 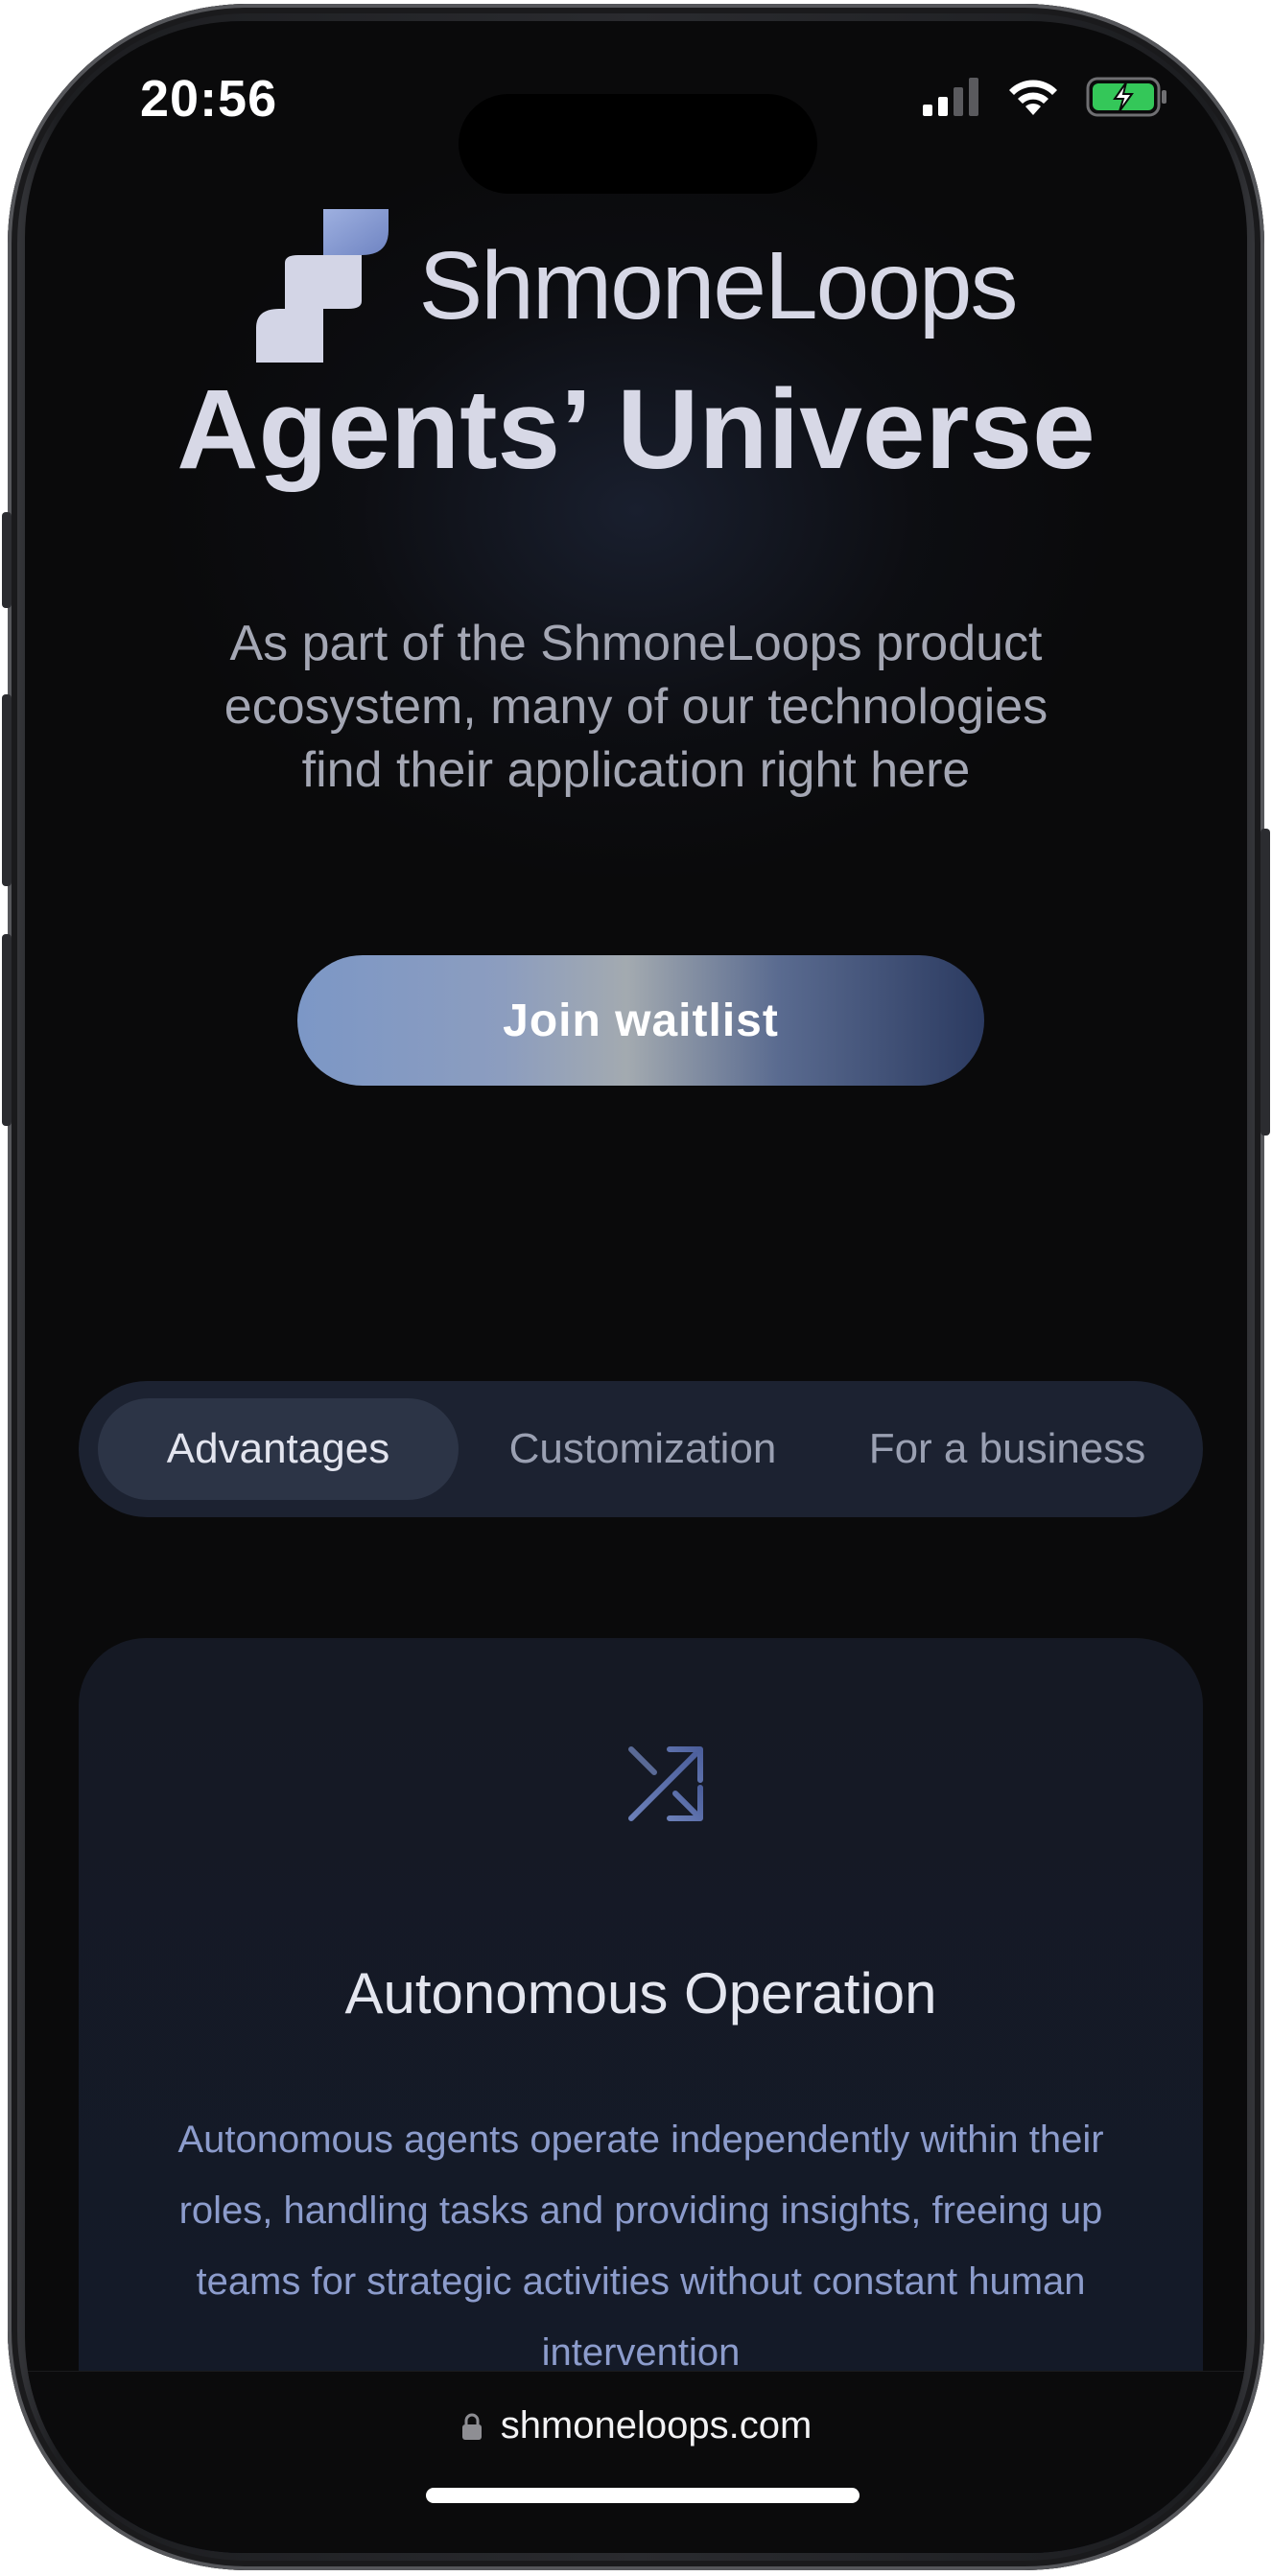 What do you see at coordinates (636, 2462) in the screenshot?
I see `browser-address-bar: shmoneloops.com` at bounding box center [636, 2462].